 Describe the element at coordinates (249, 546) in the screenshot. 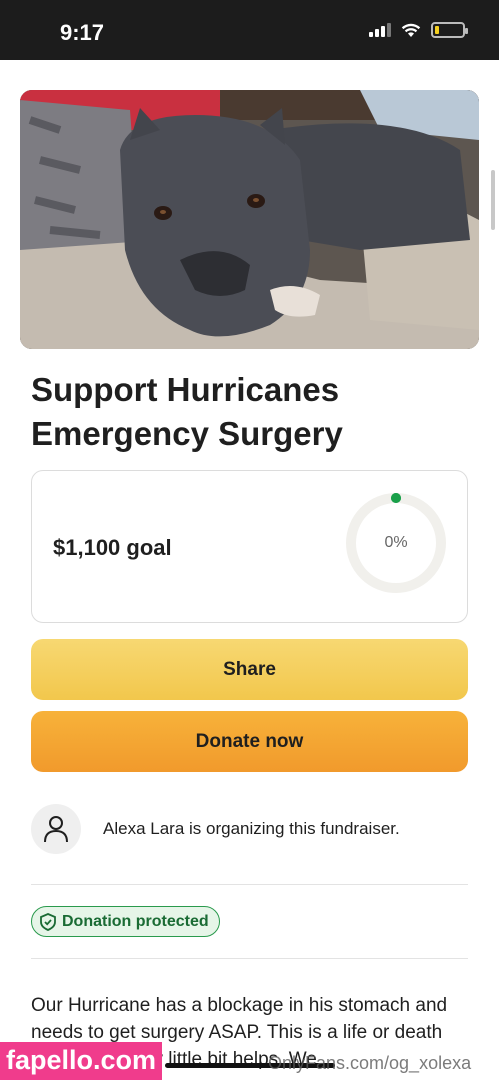

I see `goal-card: $1,100 goal 0%` at that location.